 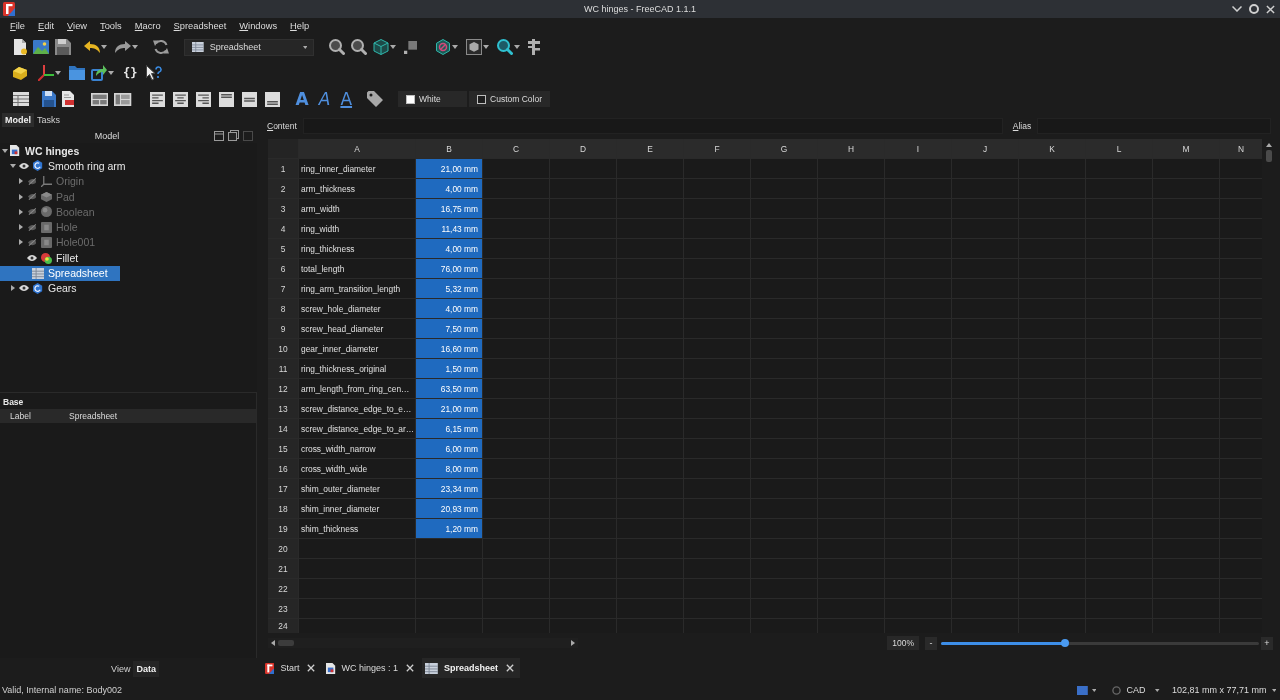 I want to click on bold-button: A, so click(x=302, y=99).